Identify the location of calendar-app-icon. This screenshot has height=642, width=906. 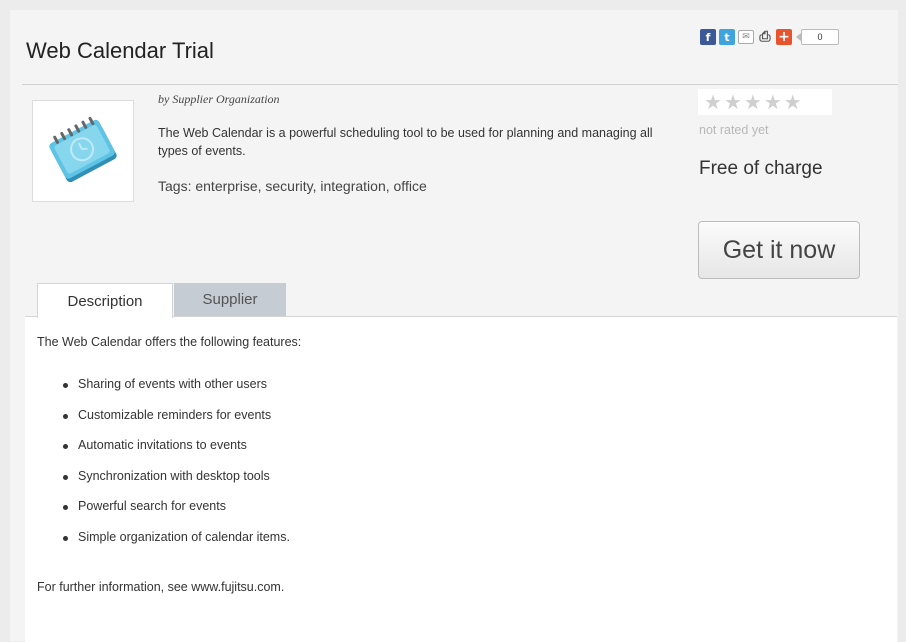
(83, 149).